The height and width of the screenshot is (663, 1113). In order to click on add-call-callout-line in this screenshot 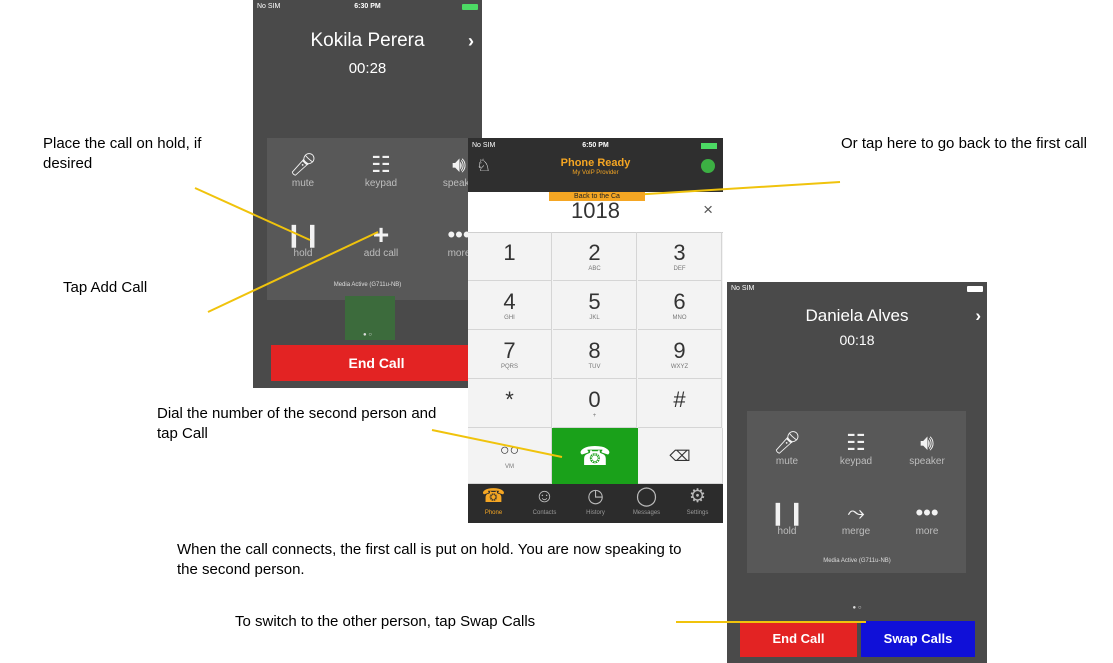, I will do `click(293, 272)`.